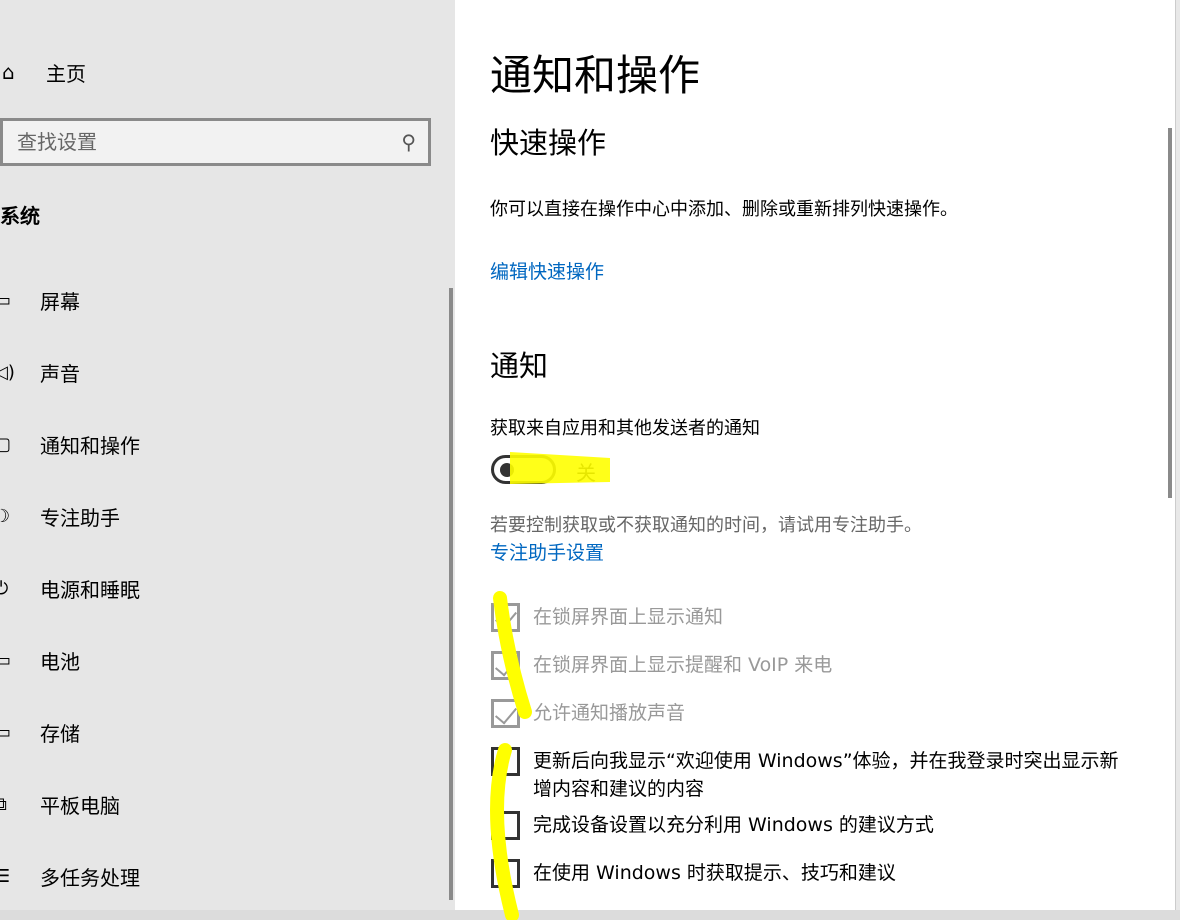 This screenshot has width=1180, height=920. Describe the element at coordinates (6, 444) in the screenshot. I see `message-icon: ▢` at that location.